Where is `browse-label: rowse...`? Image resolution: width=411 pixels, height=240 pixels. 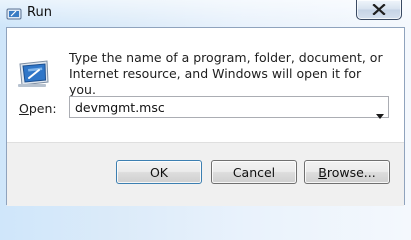 browse-label: rowse... is located at coordinates (351, 172).